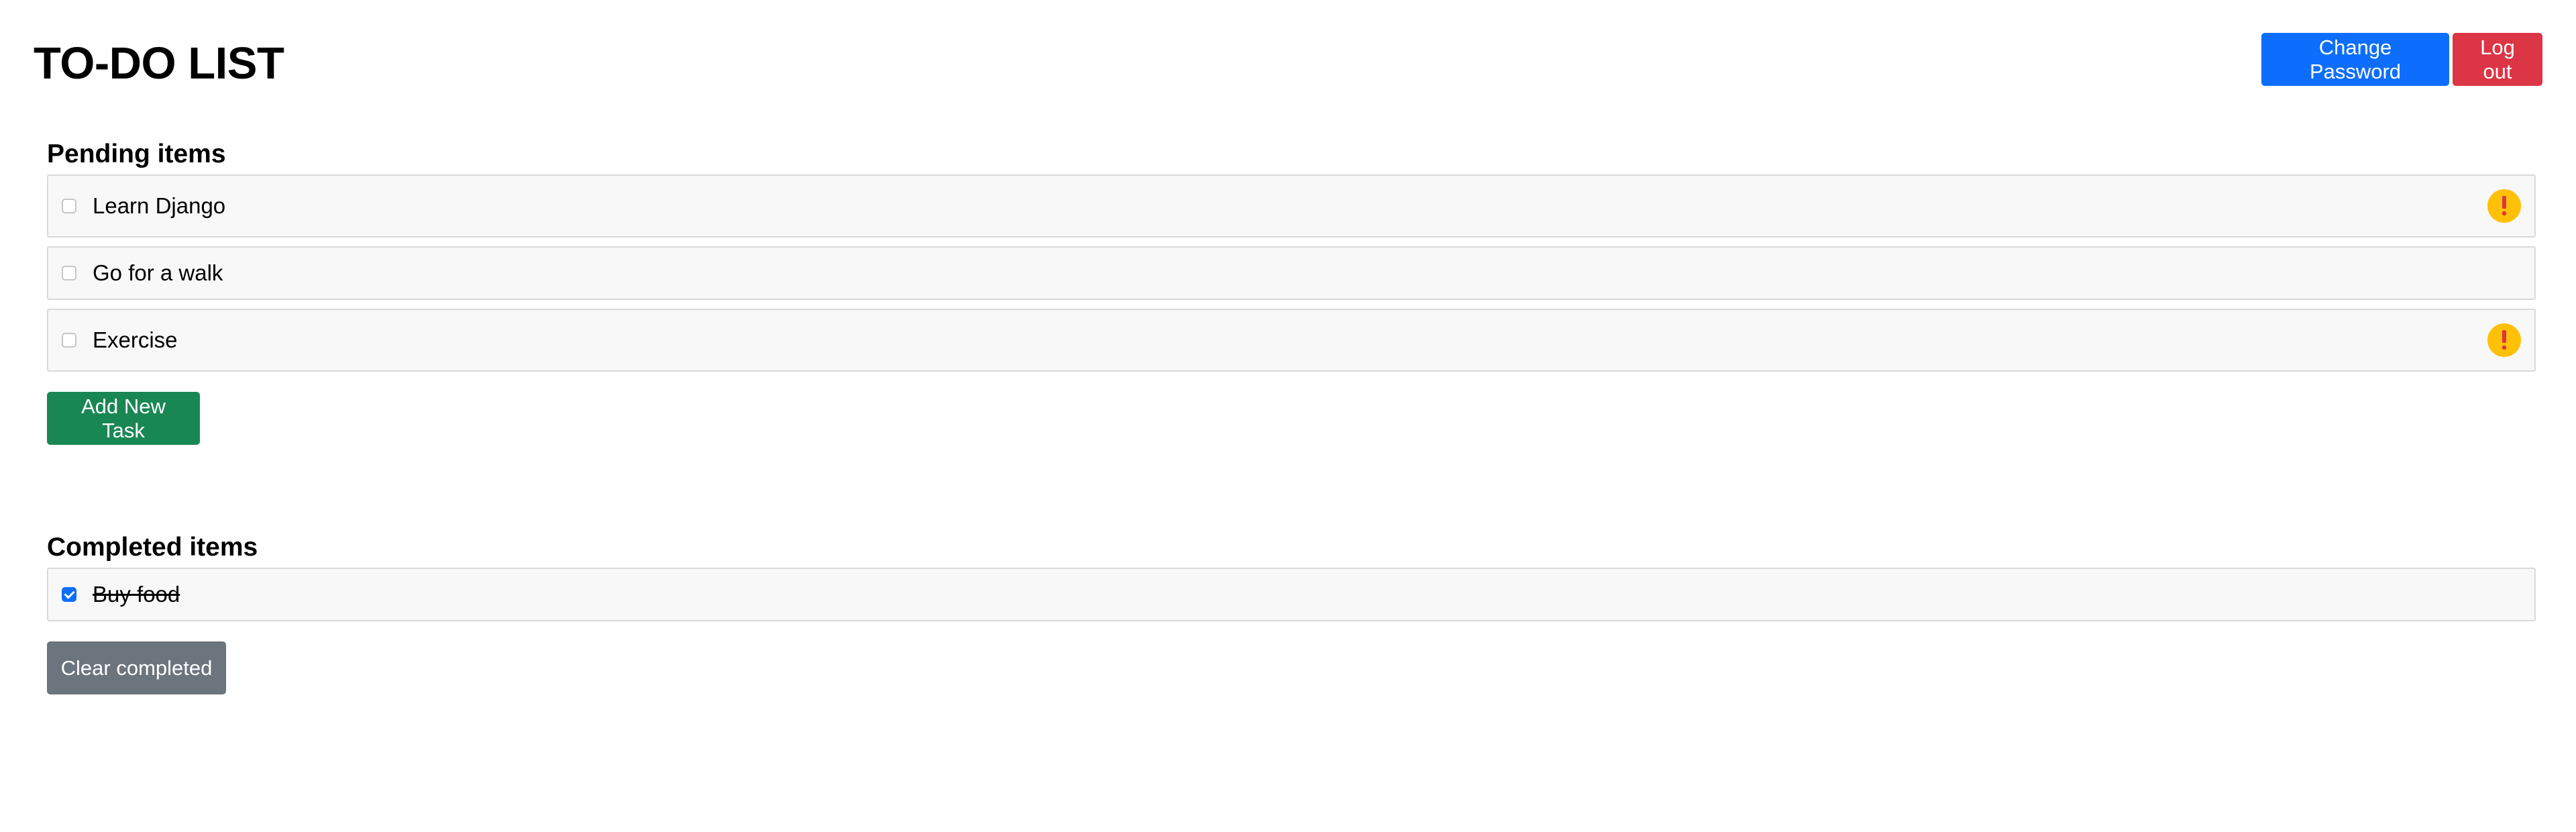  Describe the element at coordinates (135, 340) in the screenshot. I see `task-label: Exercise` at that location.